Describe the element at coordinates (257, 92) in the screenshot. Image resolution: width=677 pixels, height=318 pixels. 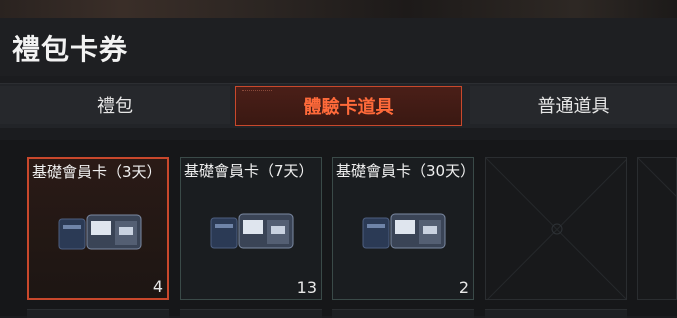
I see `tab-decoration` at that location.